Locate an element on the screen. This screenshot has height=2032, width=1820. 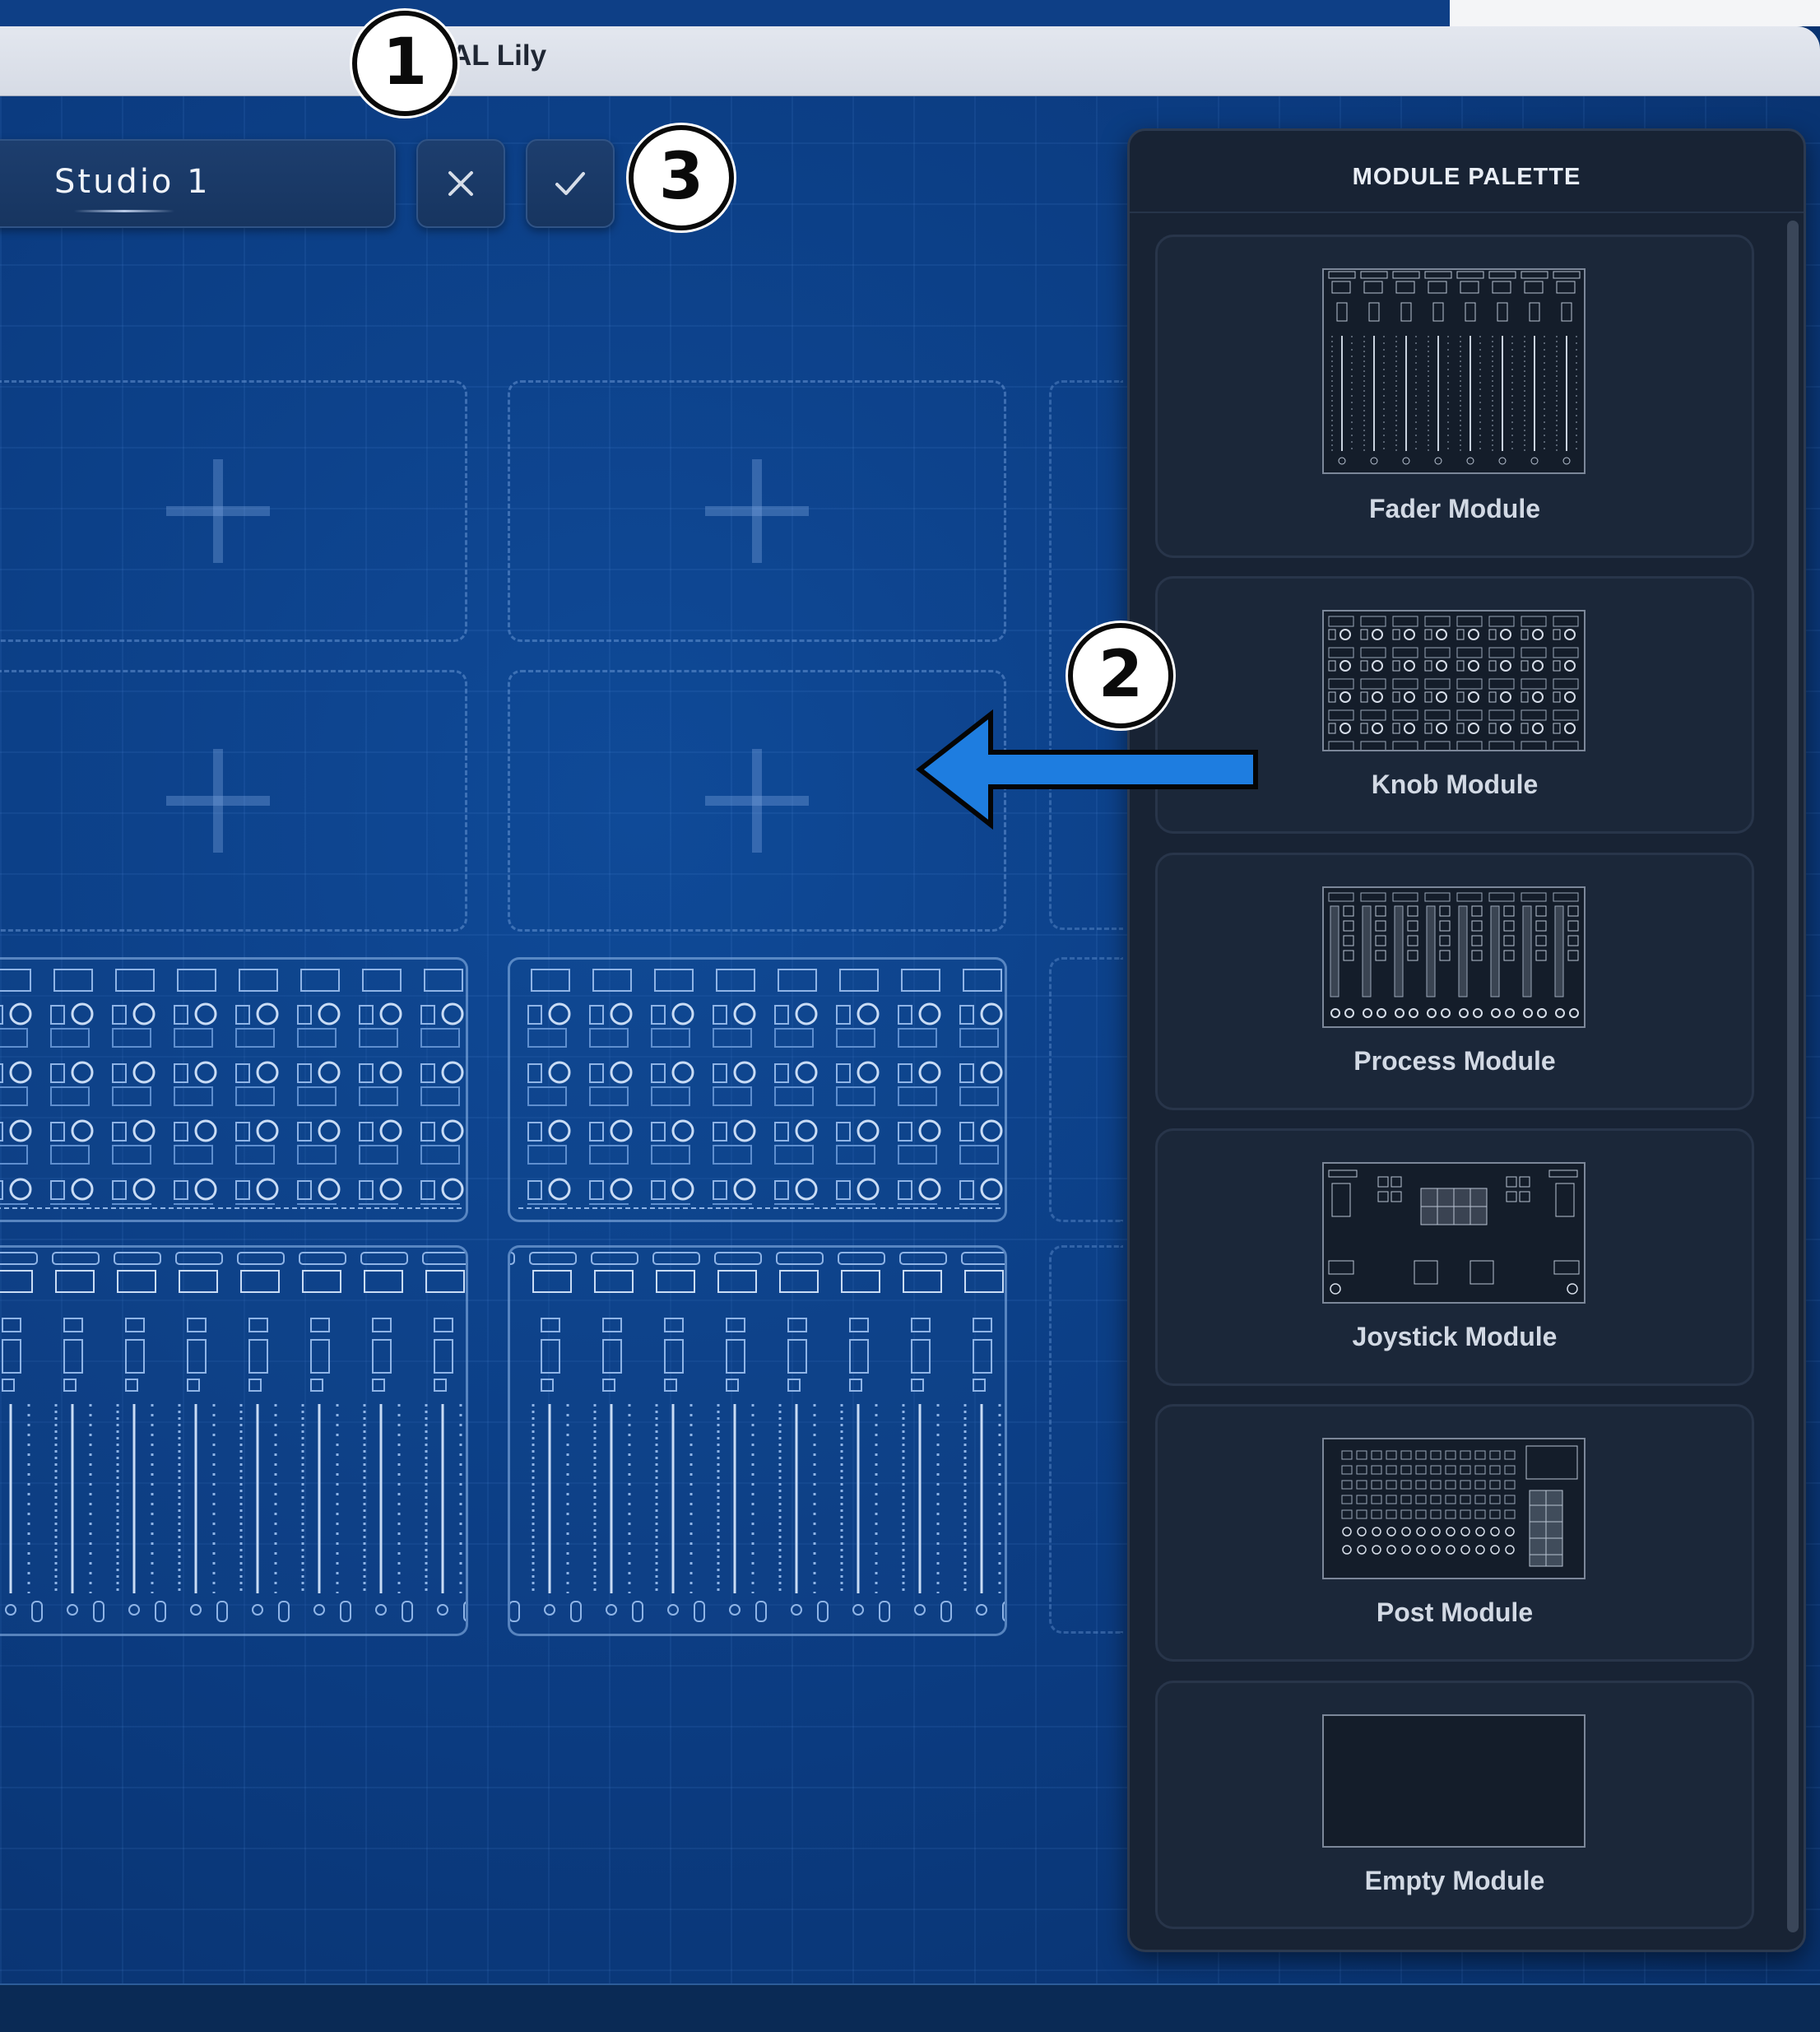
studio-name-text: Studio 1 is located at coordinates (132, 182).